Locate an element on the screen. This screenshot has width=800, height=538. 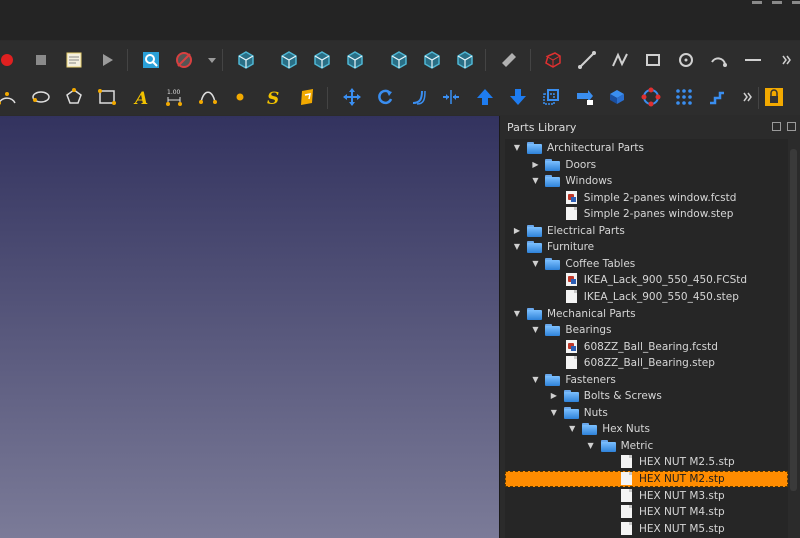
tree-folder-item: ▼ Bearings is located at coordinates (646, 330).